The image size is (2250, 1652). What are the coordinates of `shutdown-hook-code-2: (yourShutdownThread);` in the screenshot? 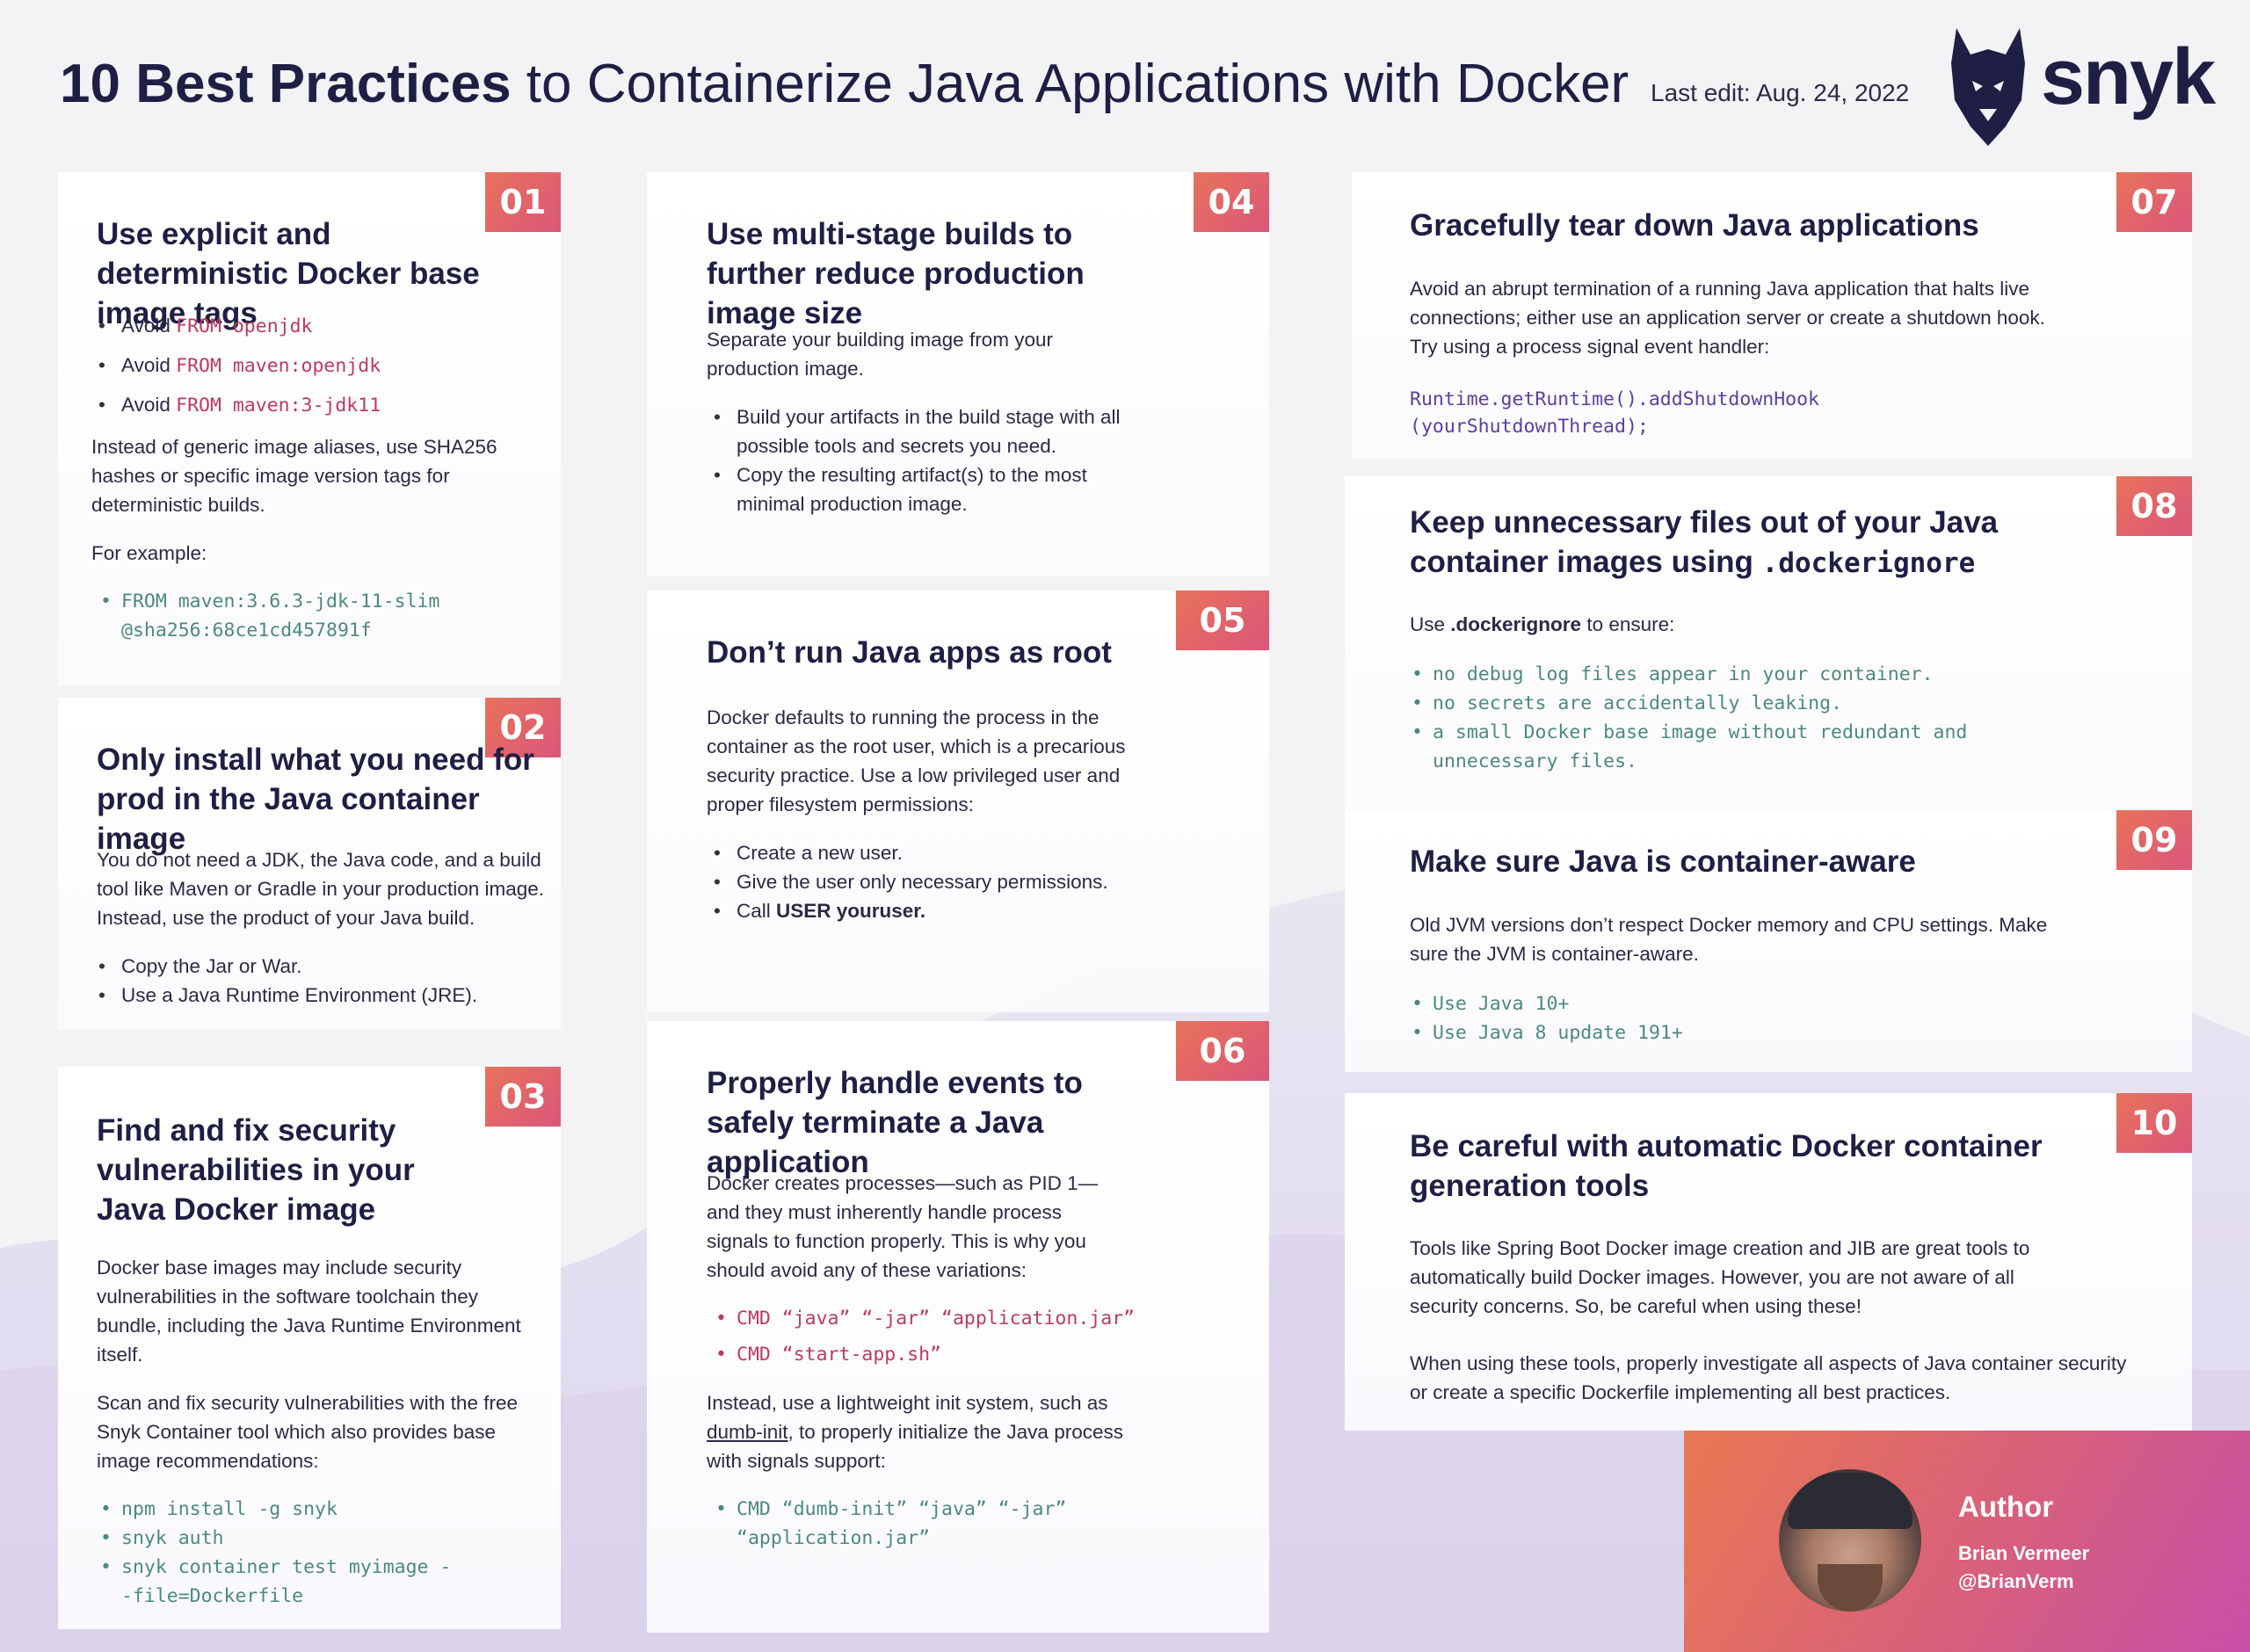 It's located at (1529, 427).